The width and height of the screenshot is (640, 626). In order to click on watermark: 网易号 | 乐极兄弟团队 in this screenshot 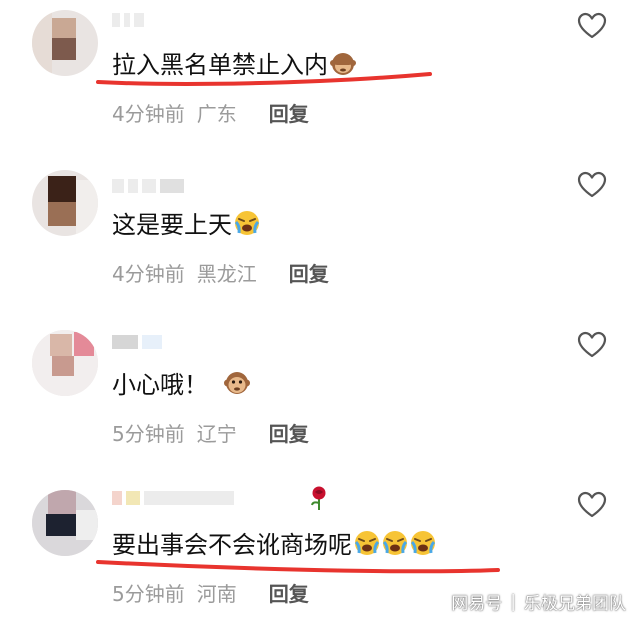, I will do `click(538, 602)`.